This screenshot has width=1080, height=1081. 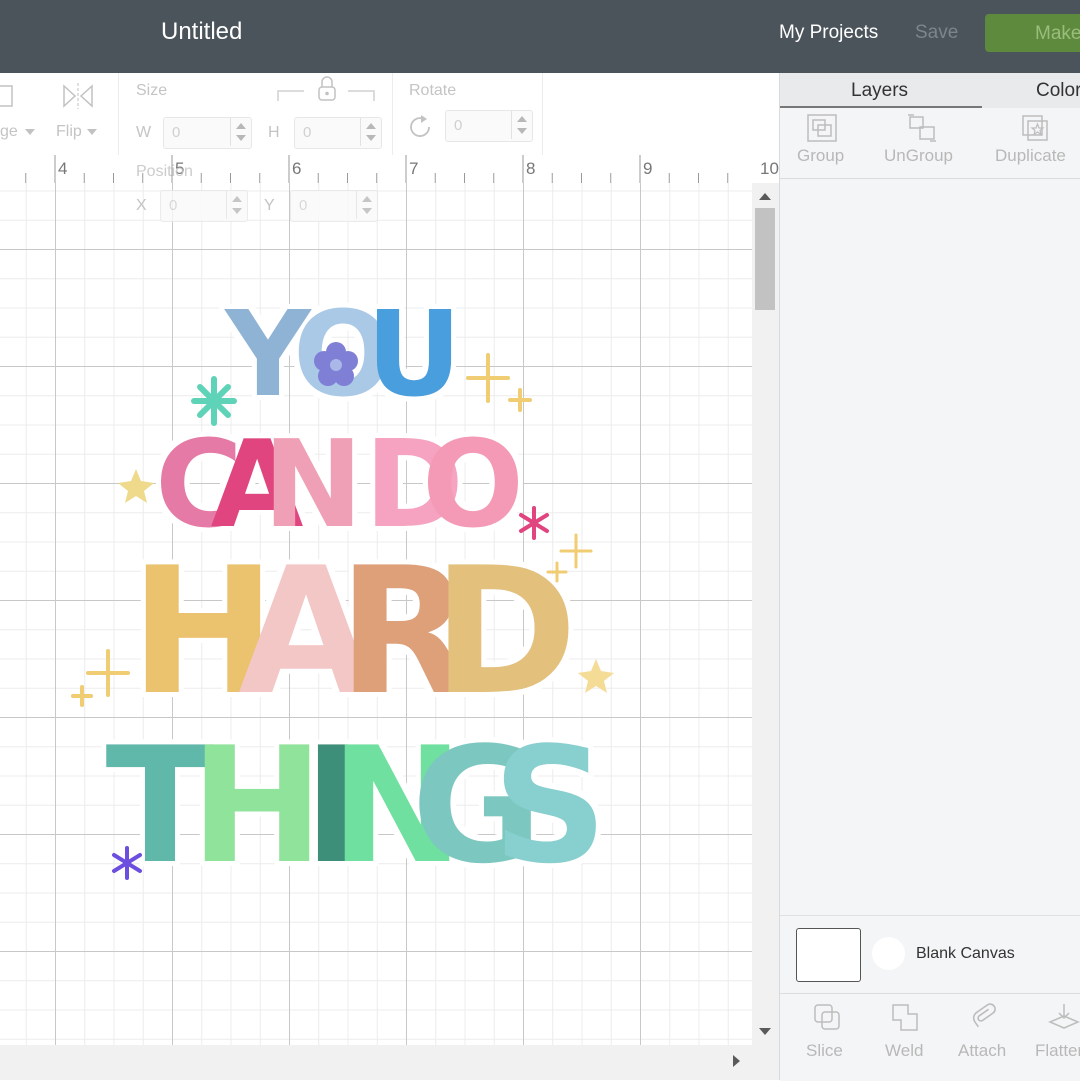 What do you see at coordinates (982, 1050) in the screenshot?
I see `attach-label: Attach` at bounding box center [982, 1050].